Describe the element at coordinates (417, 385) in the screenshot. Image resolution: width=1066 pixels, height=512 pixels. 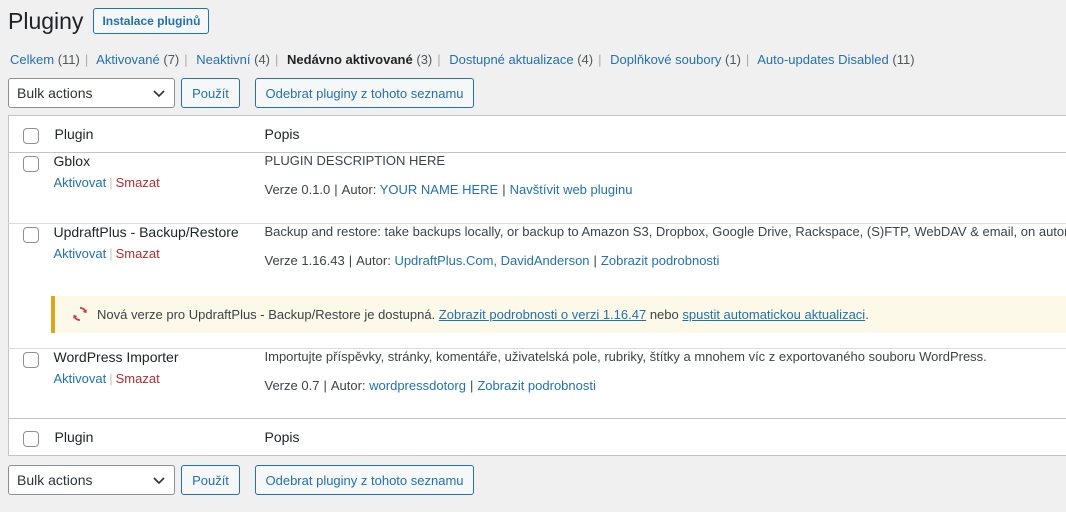
I see `author-link: wordpressdotorg` at that location.